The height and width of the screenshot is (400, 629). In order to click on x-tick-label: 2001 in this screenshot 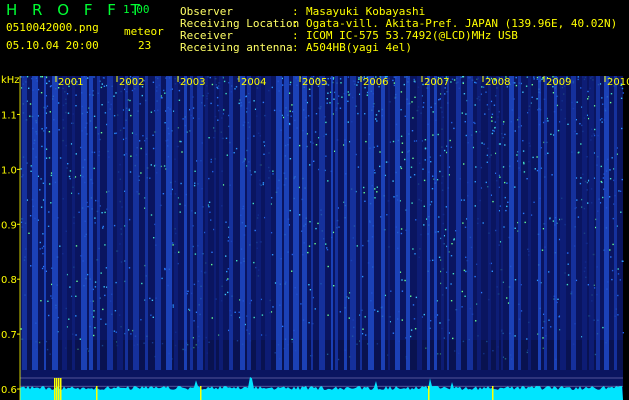, I will do `click(70, 82)`.